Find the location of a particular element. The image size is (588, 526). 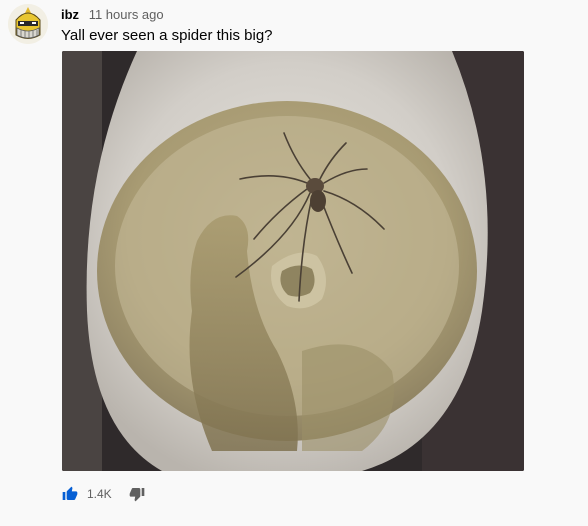

like-count: 1.4K is located at coordinates (99, 494).